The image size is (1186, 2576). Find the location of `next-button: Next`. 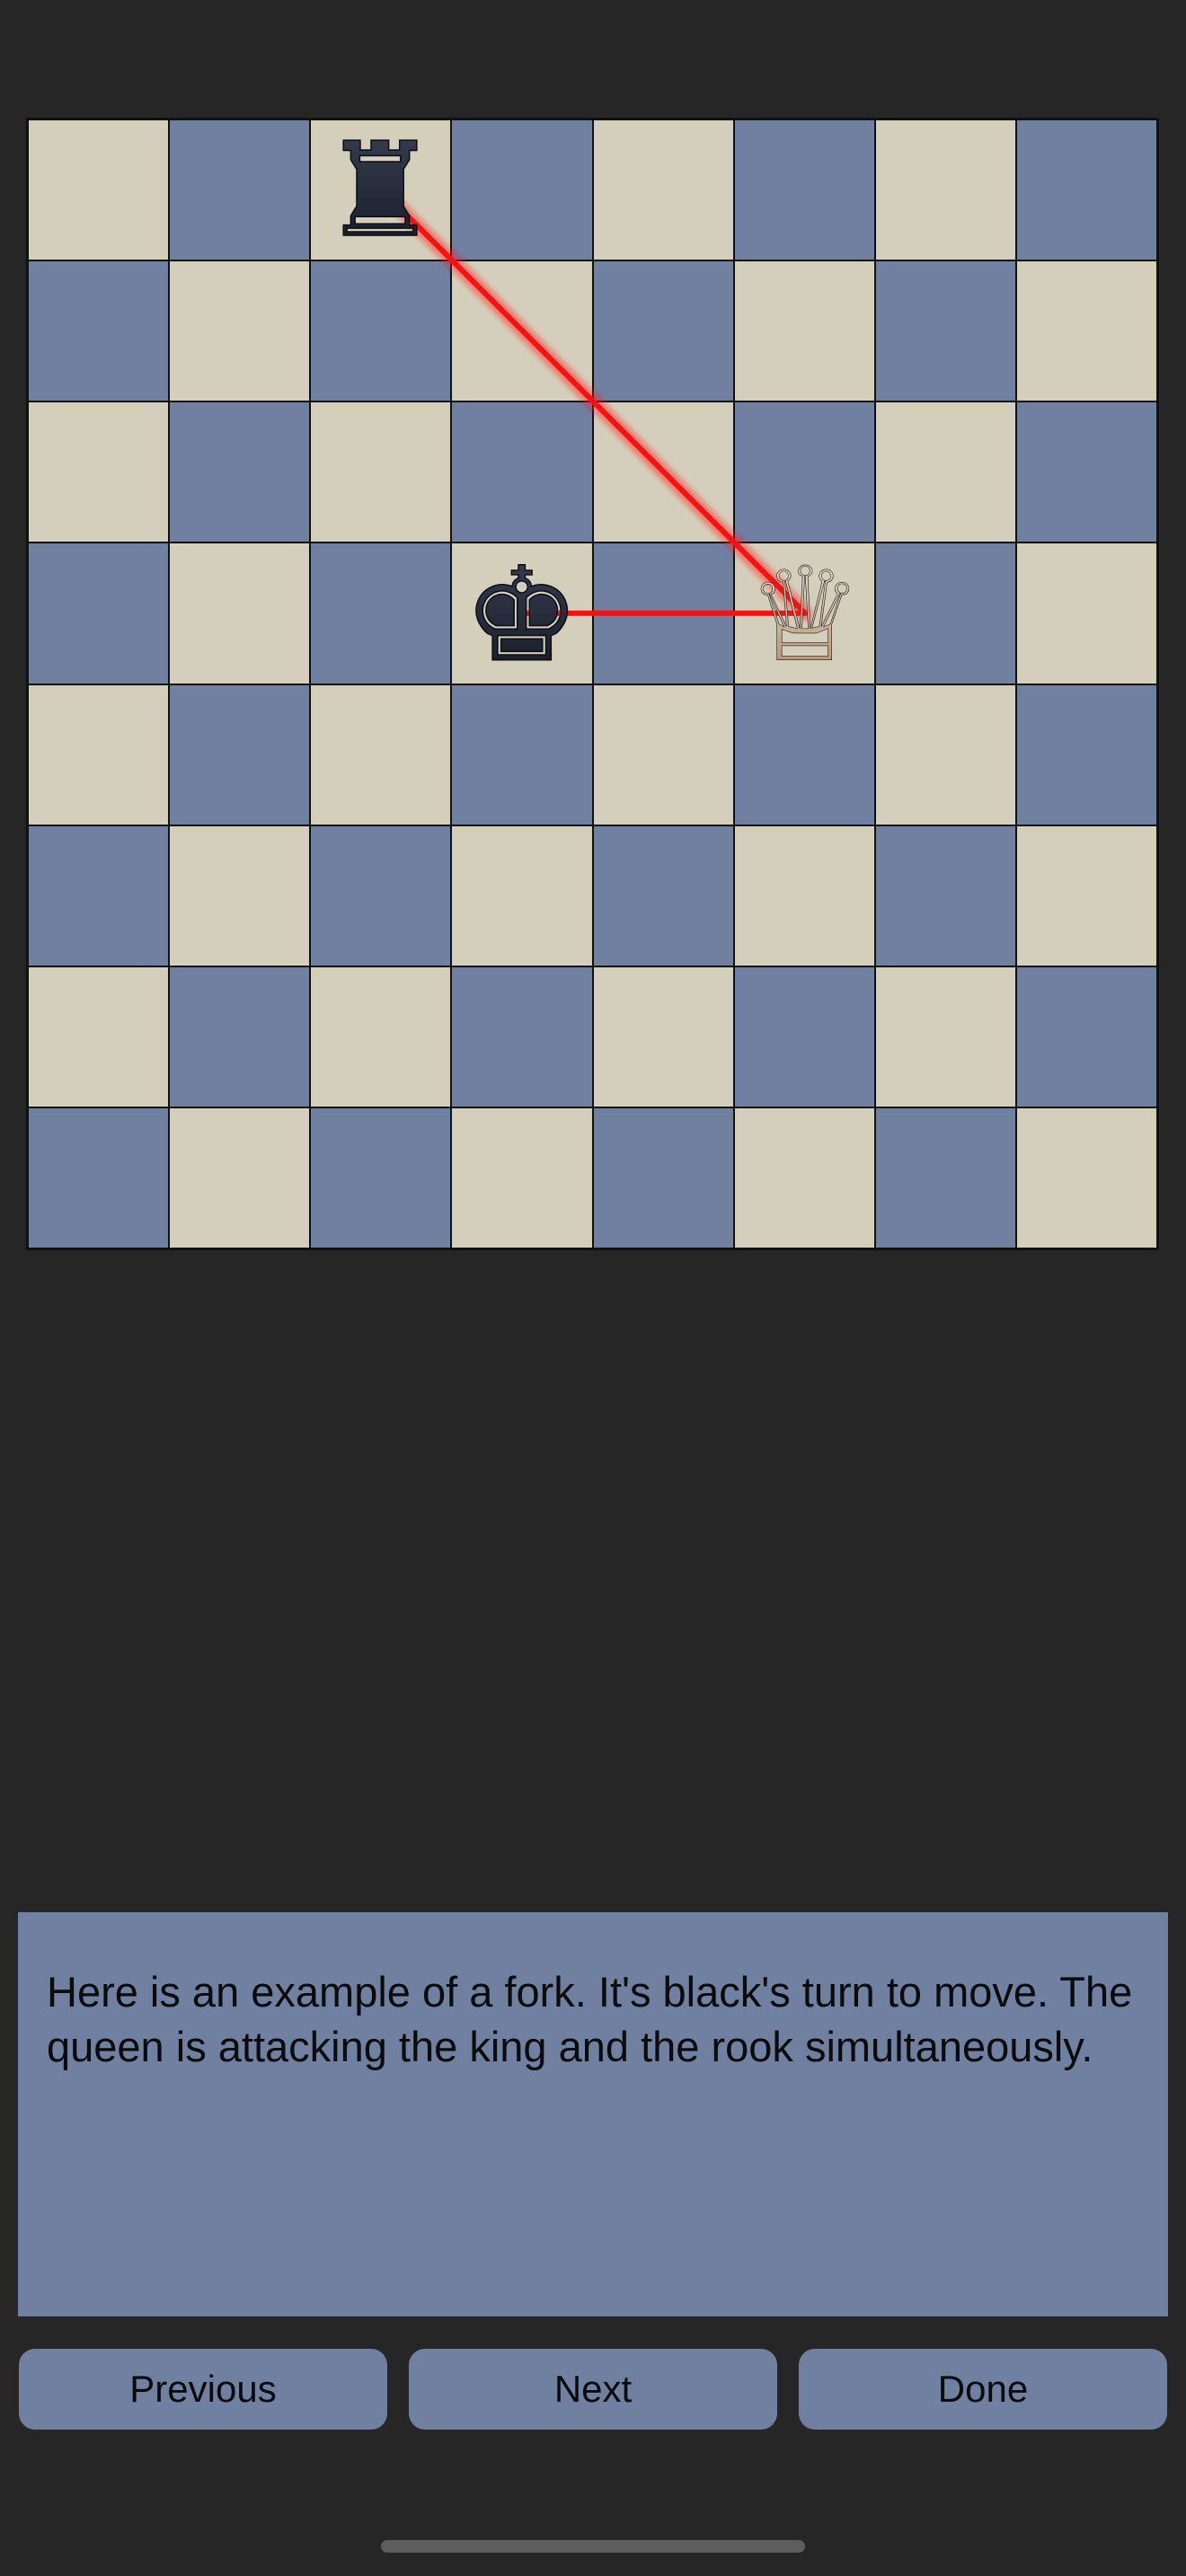

next-button: Next is located at coordinates (593, 2389).